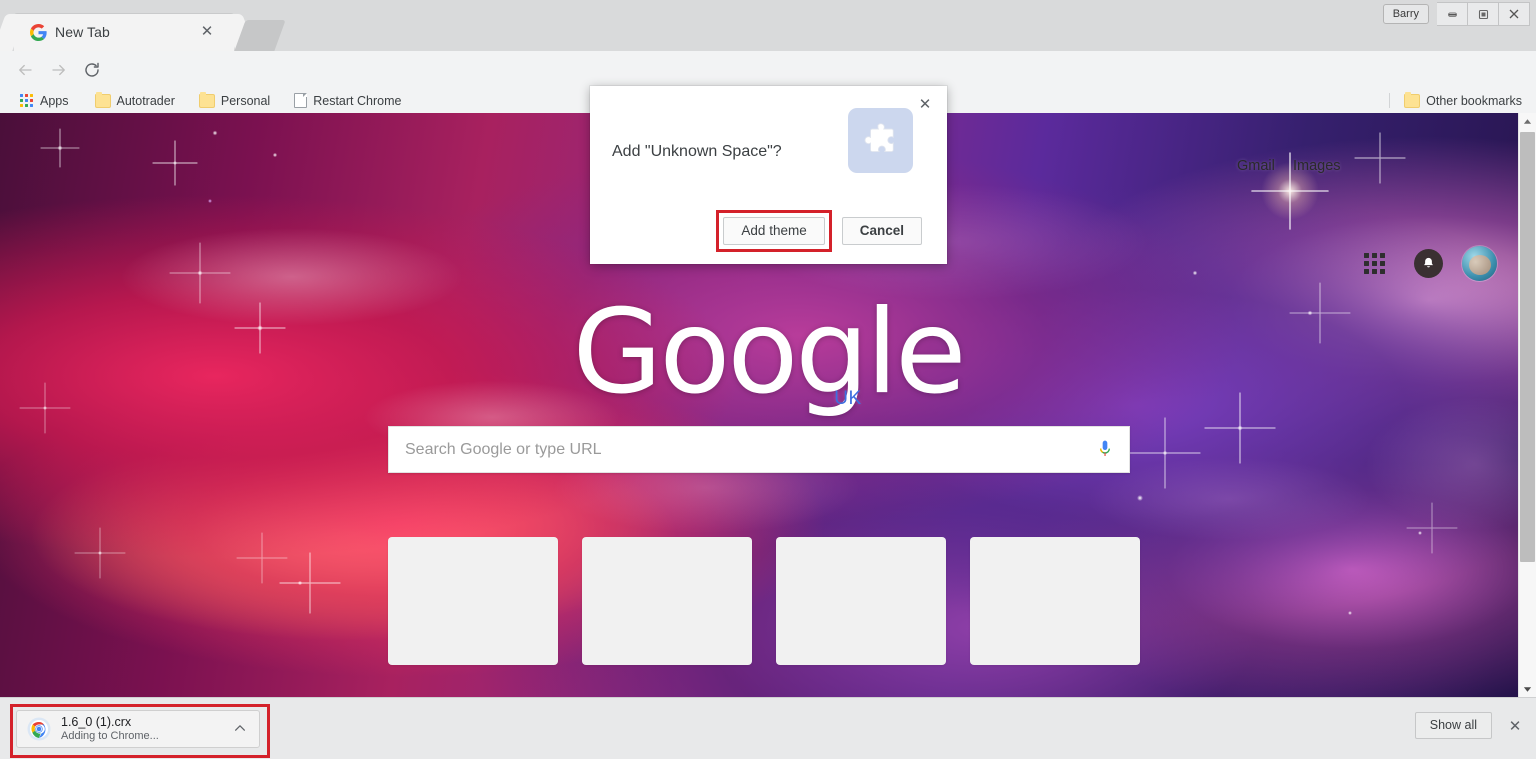 The image size is (1536, 759). What do you see at coordinates (1405, 14) in the screenshot?
I see `profile-chip: Barry` at bounding box center [1405, 14].